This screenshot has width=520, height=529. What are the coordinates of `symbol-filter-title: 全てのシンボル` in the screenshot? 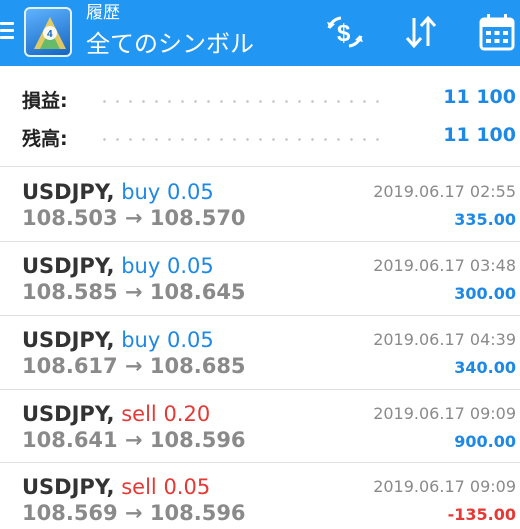 It's located at (170, 44).